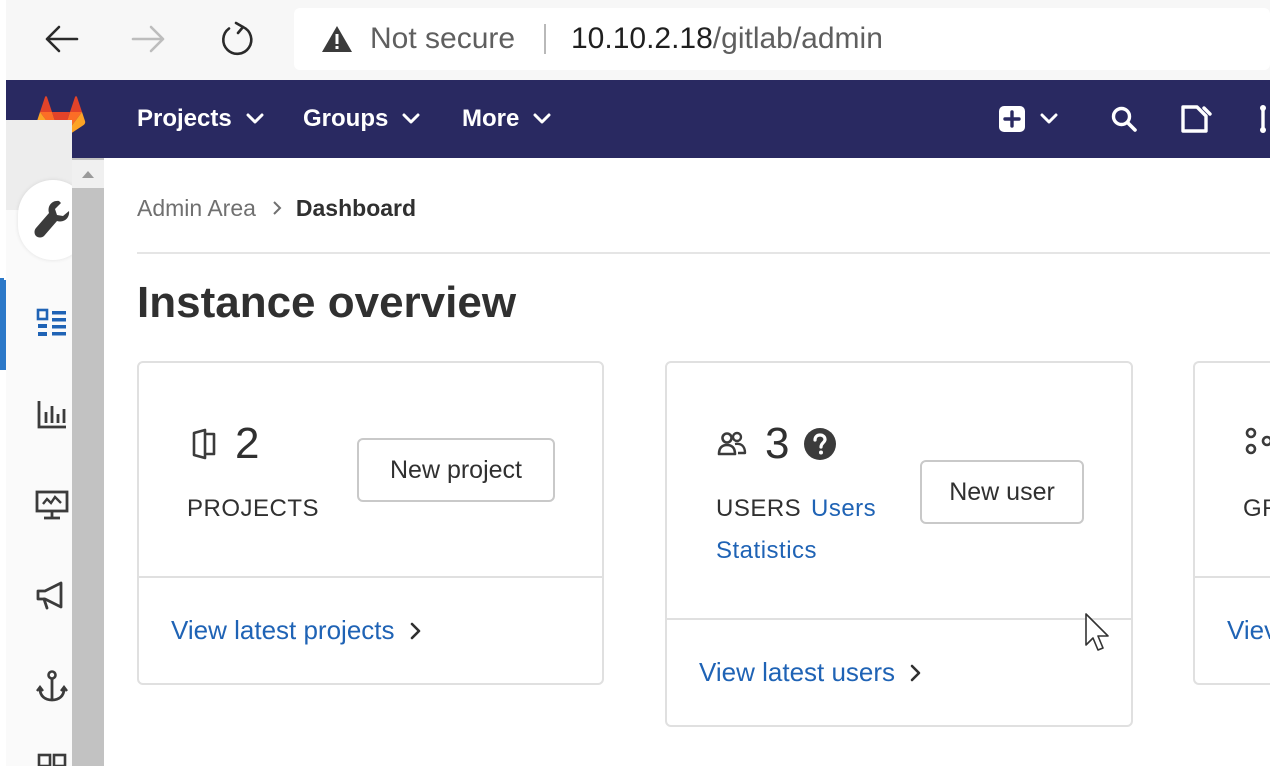  I want to click on wrench-icon, so click(52, 219).